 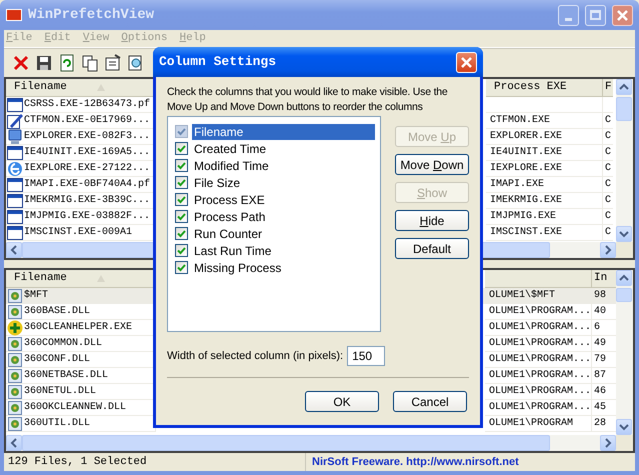 I want to click on table-cell-text: 98, so click(x=600, y=296).